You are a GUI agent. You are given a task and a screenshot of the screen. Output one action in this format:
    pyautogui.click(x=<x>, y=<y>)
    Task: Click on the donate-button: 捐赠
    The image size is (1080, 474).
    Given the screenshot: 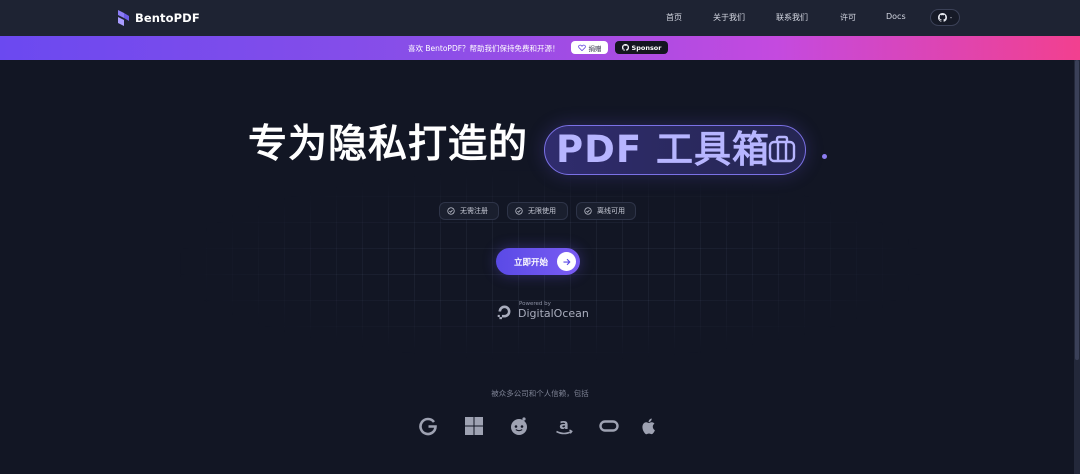 What is the action you would take?
    pyautogui.click(x=589, y=47)
    